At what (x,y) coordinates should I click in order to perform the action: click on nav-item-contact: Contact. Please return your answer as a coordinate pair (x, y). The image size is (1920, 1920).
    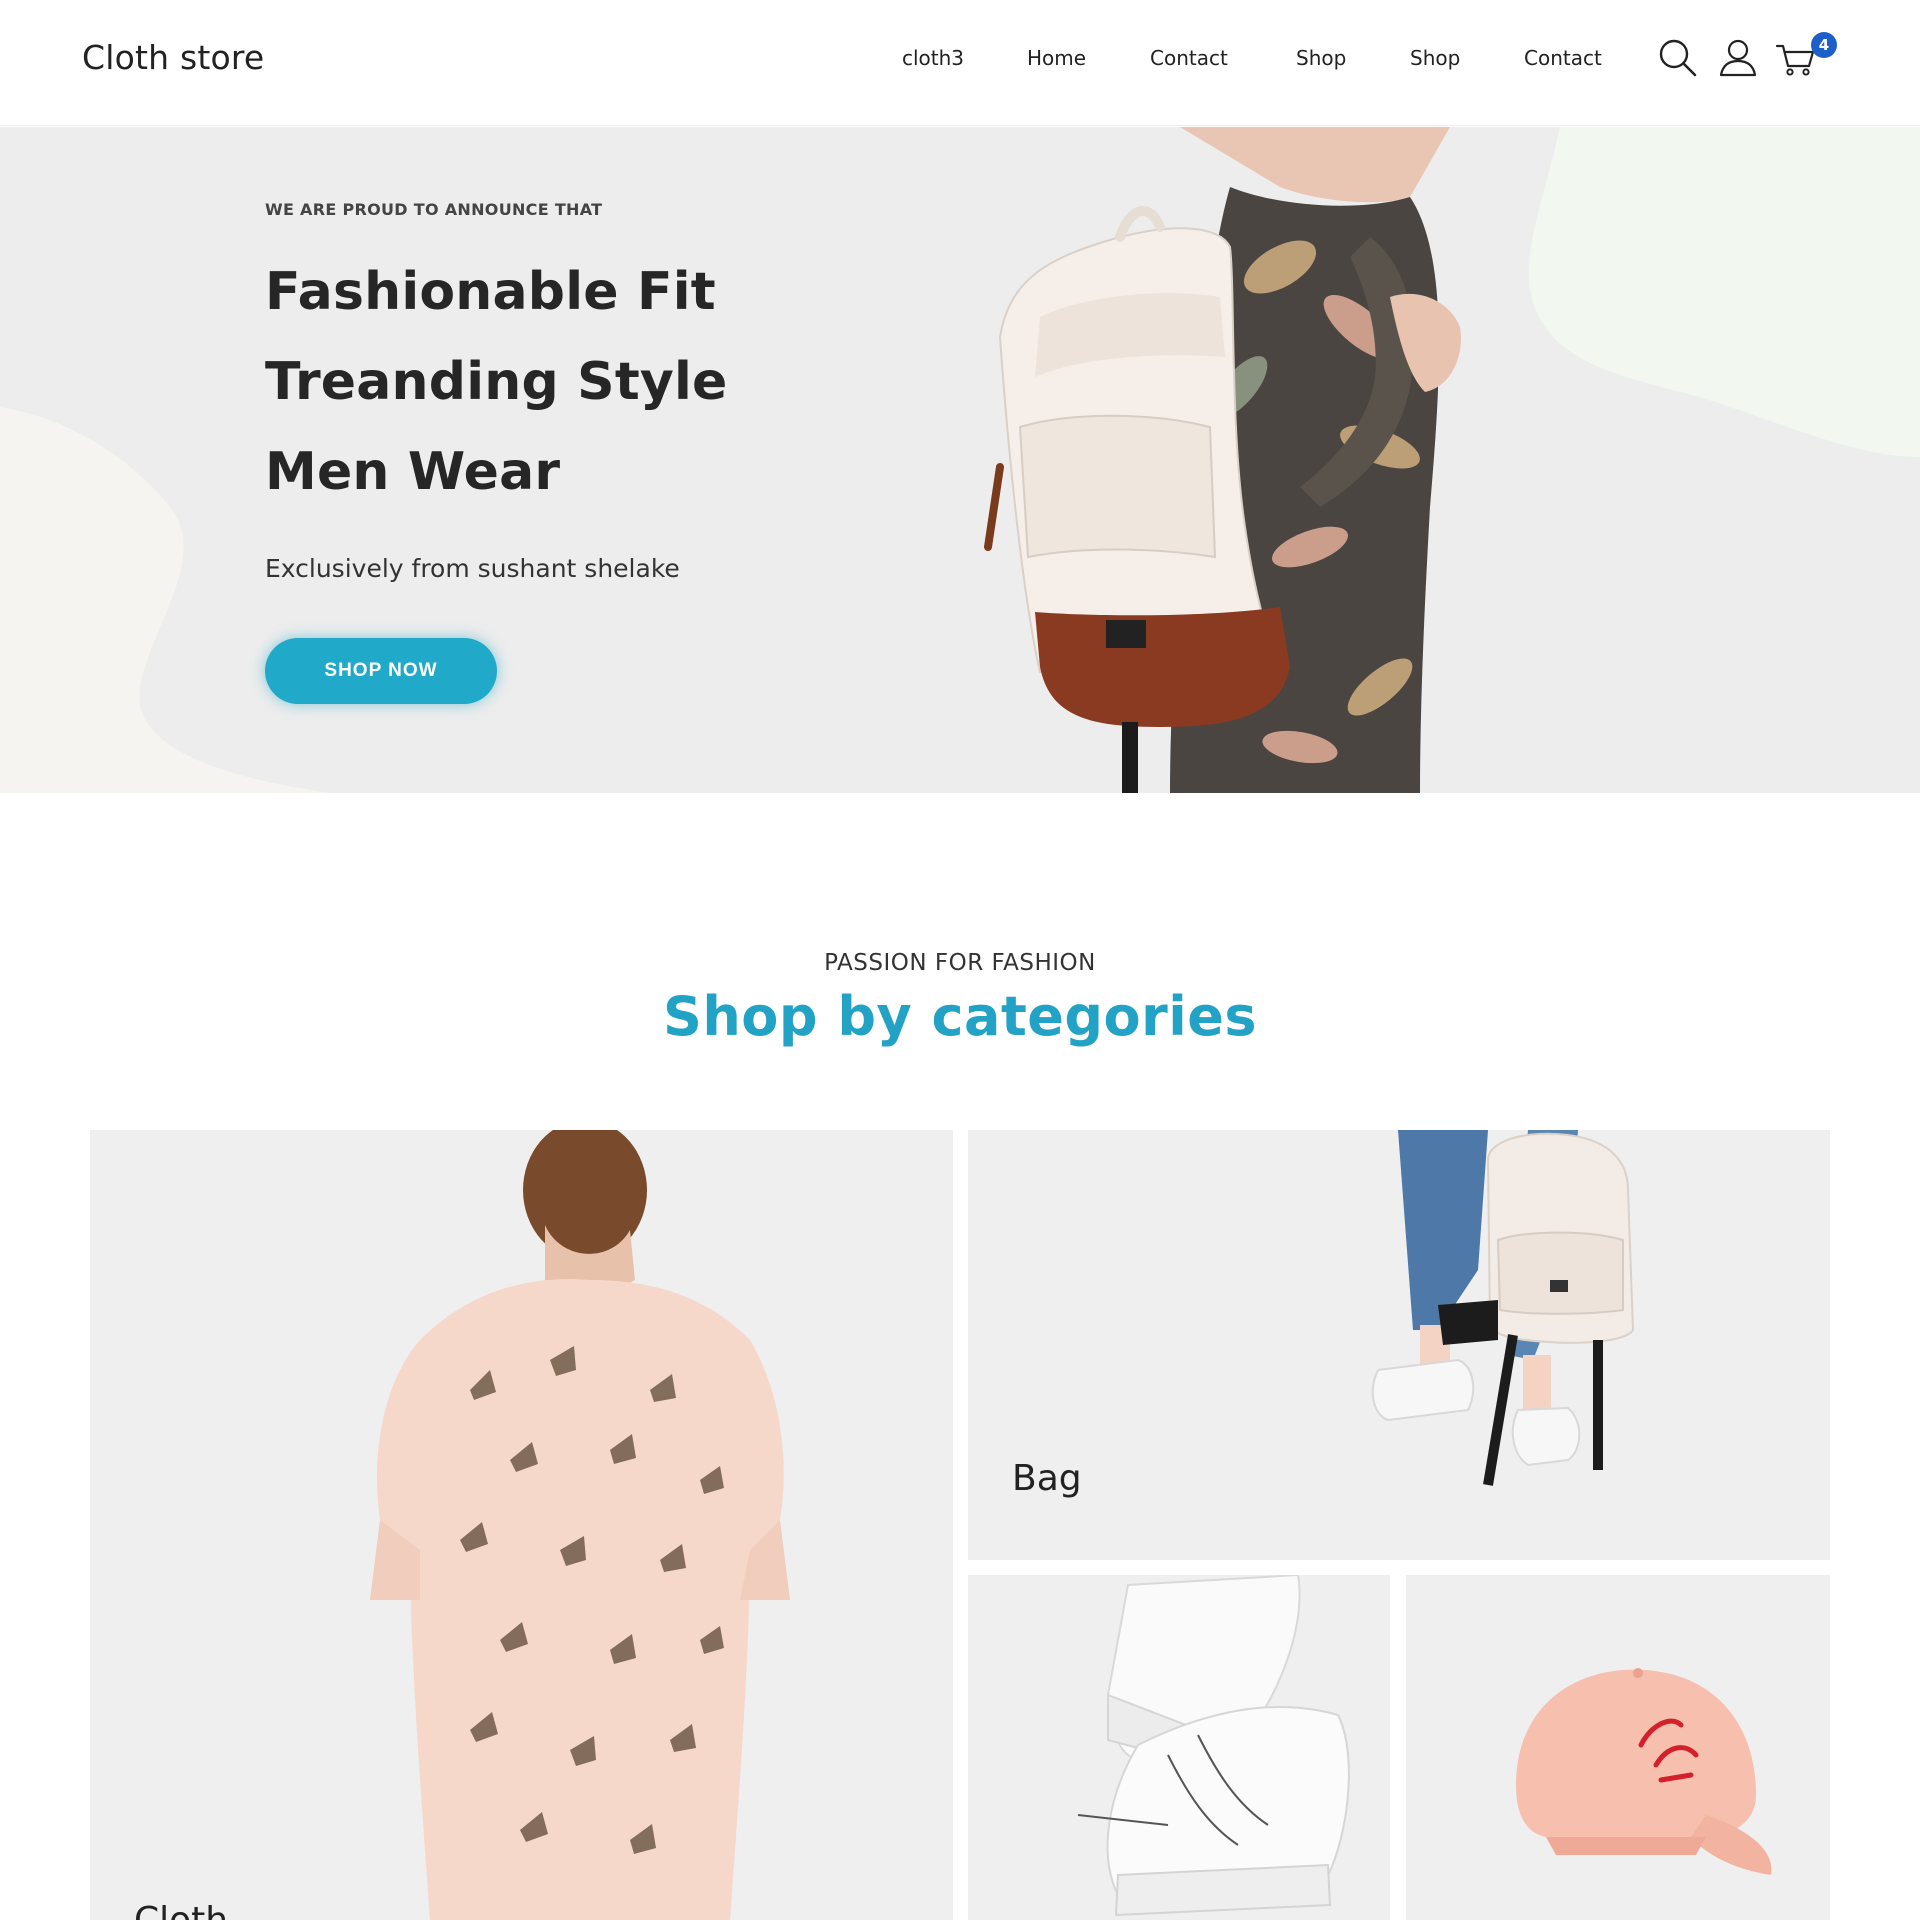
    Looking at the image, I should click on (1189, 58).